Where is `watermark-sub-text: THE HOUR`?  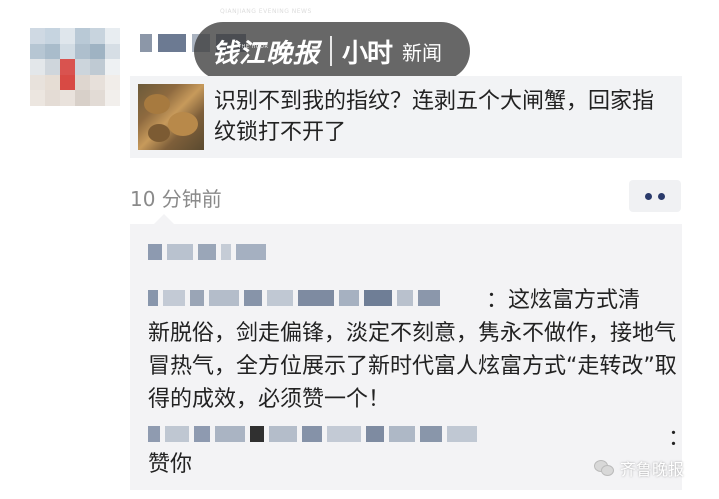
watermark-sub-text: THE HOUR is located at coordinates (253, 47).